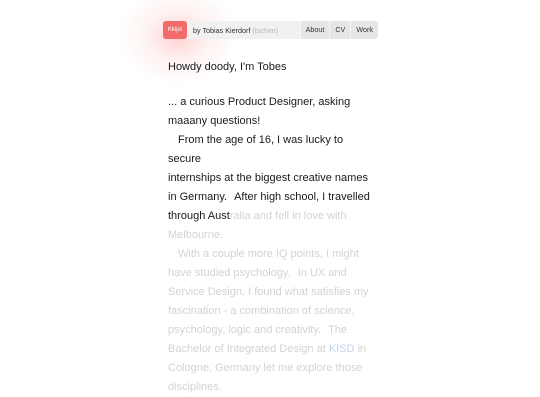  I want to click on intro-line-faded: The, so click(338, 330).